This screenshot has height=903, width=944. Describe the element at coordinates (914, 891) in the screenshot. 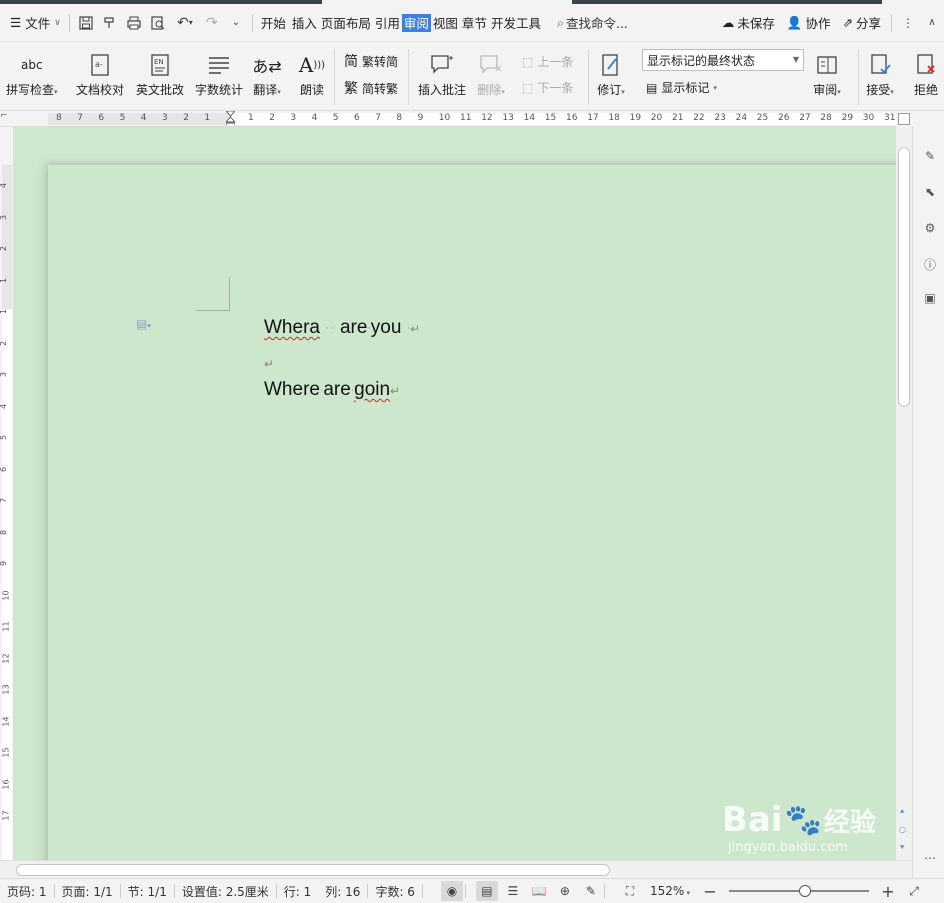

I see `fullscreen-icon: ⤢` at that location.